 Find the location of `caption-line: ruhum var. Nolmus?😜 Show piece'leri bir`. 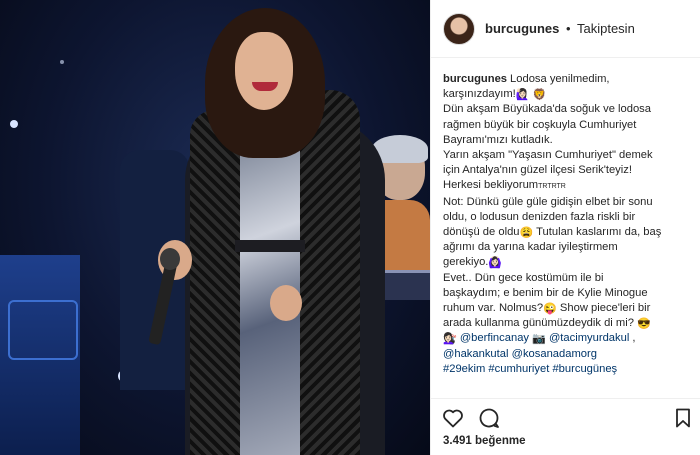

caption-line: ruhum var. Nolmus?😜 Show piece'leri bir is located at coordinates (568, 308).